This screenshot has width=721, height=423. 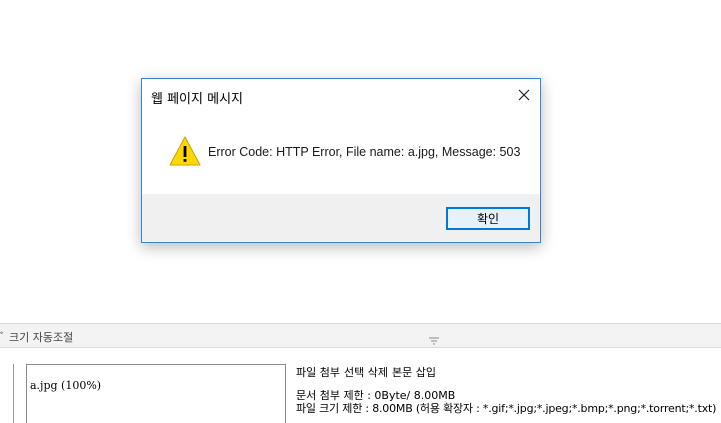 I want to click on dialog-title: 웹 페이지 메시지, so click(x=197, y=99).